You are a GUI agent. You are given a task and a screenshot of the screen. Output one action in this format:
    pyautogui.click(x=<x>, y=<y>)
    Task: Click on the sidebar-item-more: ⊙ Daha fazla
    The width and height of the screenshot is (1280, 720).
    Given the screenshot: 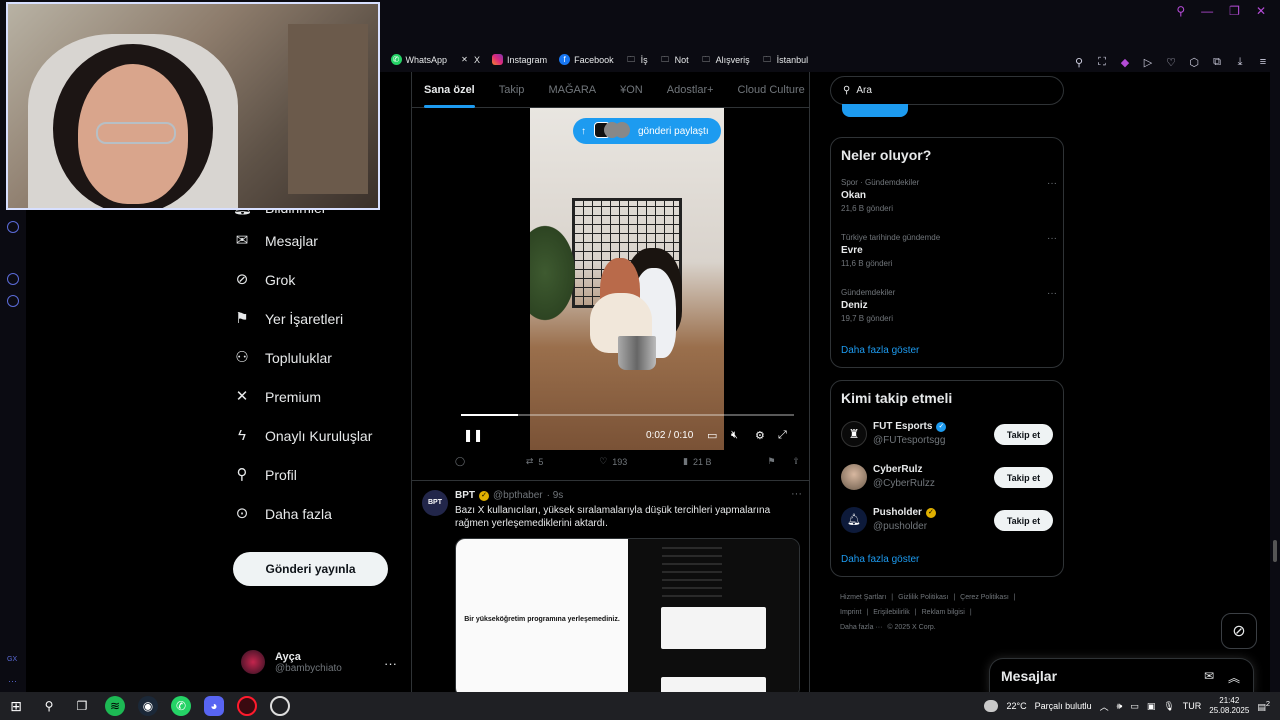 What is the action you would take?
    pyautogui.click(x=318, y=513)
    